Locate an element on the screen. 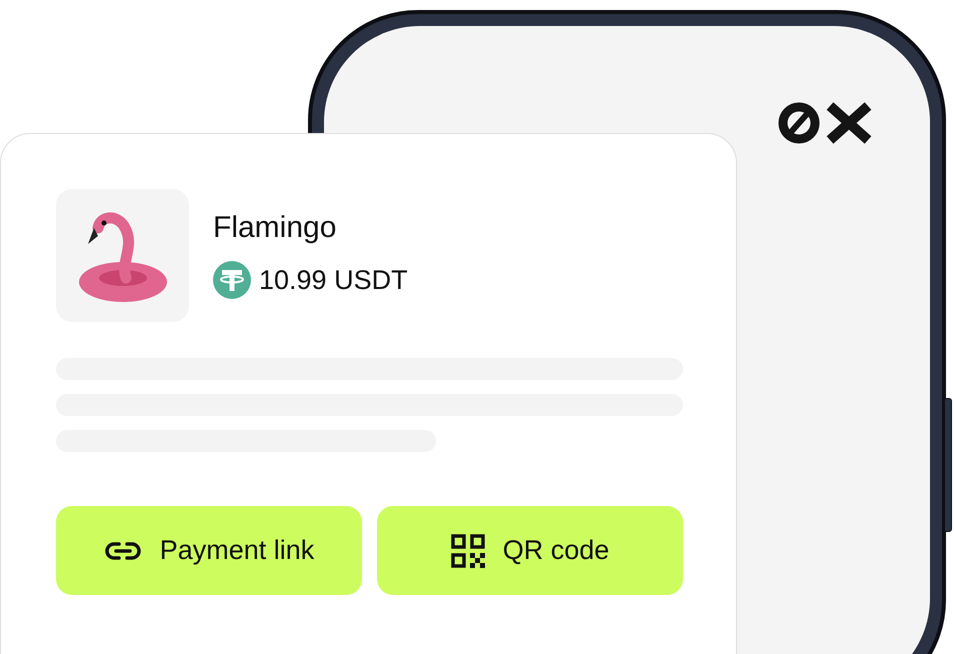 The image size is (954, 654). qr-code-icon is located at coordinates (467, 551).